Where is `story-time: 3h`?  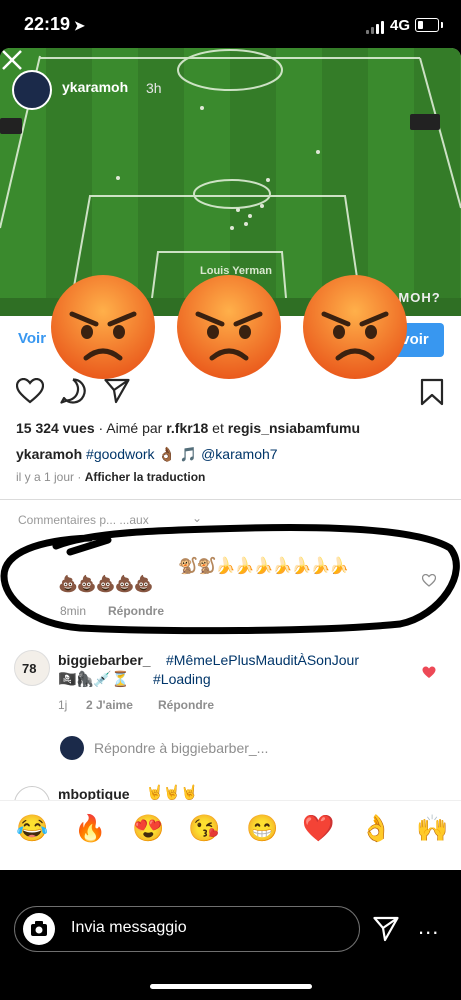
story-time: 3h is located at coordinates (154, 88).